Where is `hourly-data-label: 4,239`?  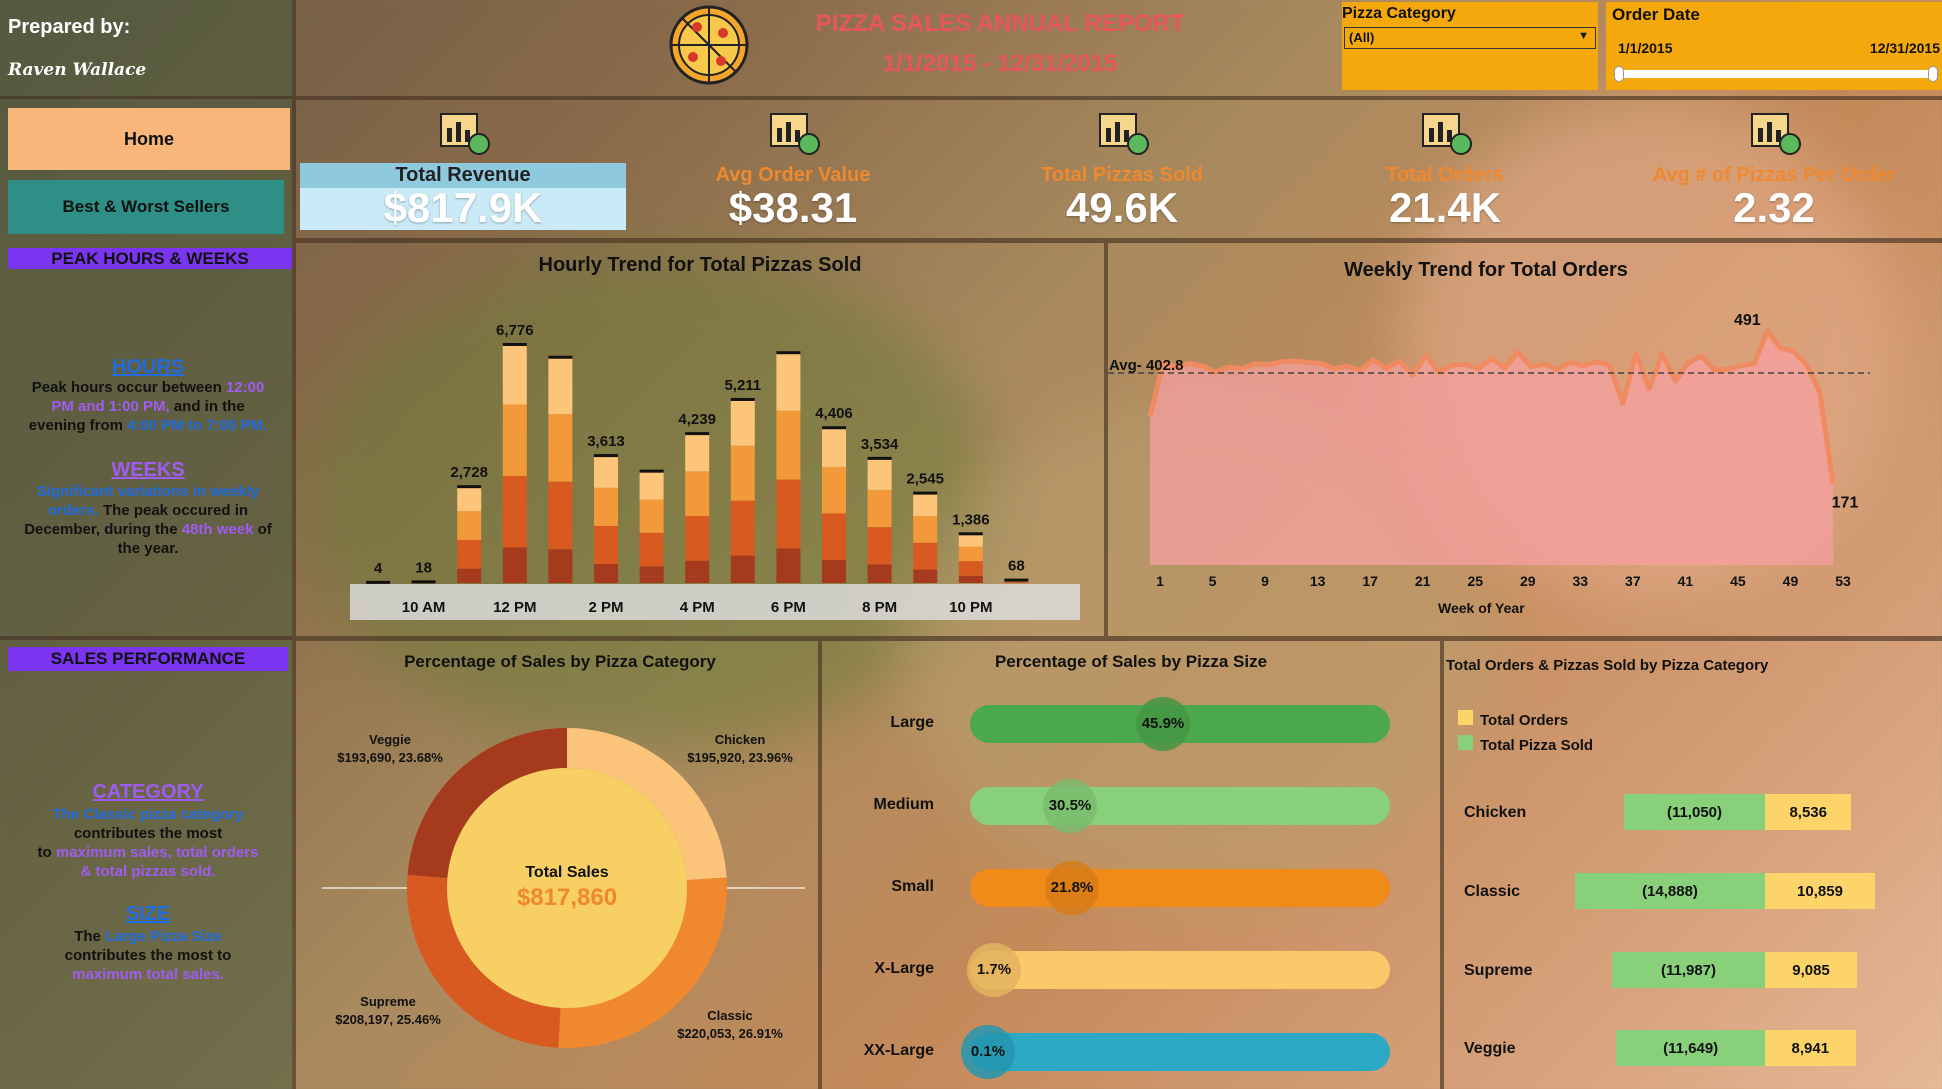 hourly-data-label: 4,239 is located at coordinates (697, 419).